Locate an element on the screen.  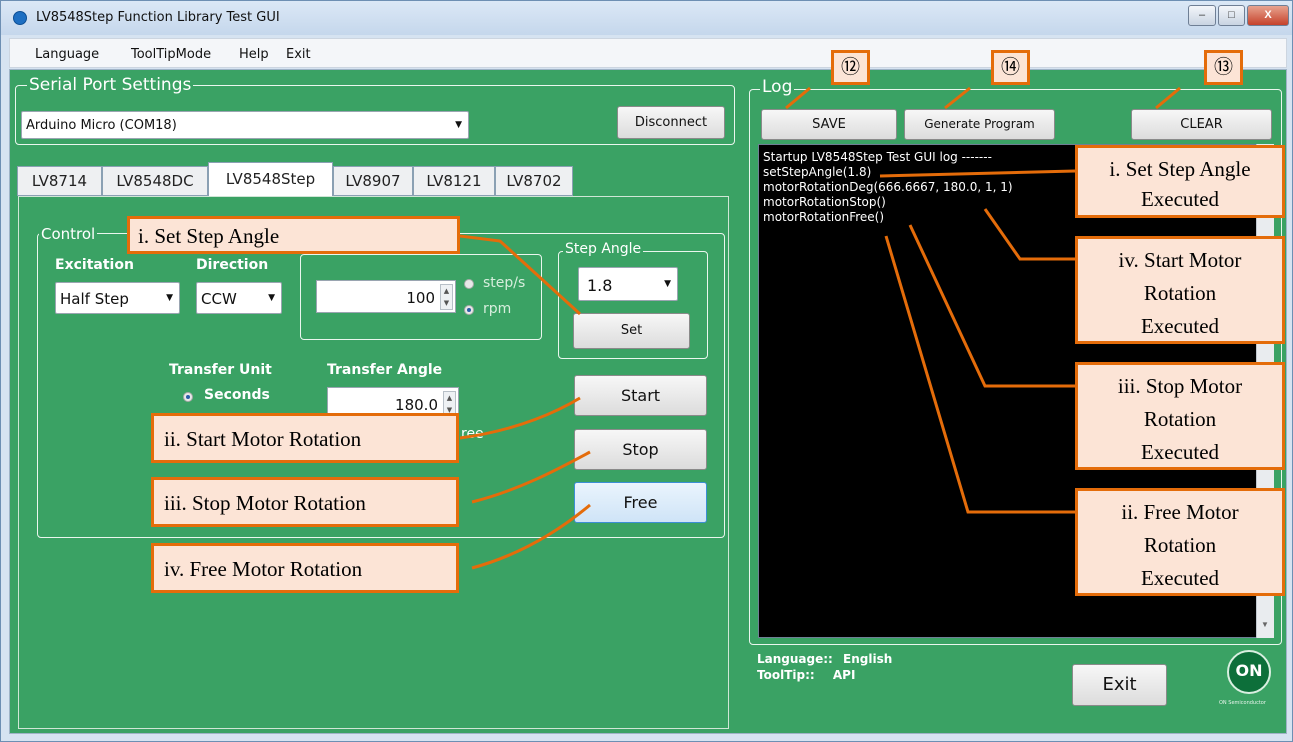
callout-stop-motor-rotation: iii. Stop Motor Rotation is located at coordinates (305, 502).